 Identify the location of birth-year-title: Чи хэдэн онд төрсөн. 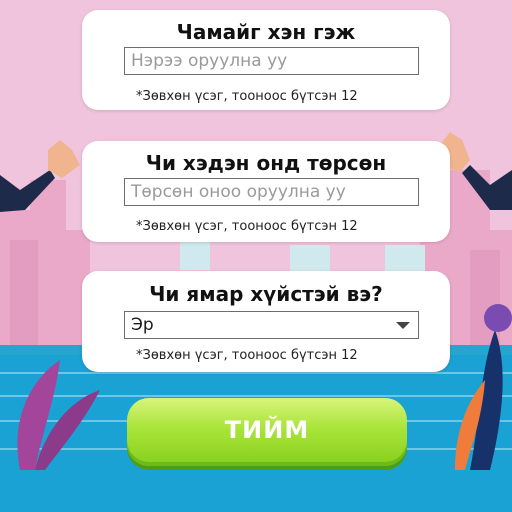
(266, 163).